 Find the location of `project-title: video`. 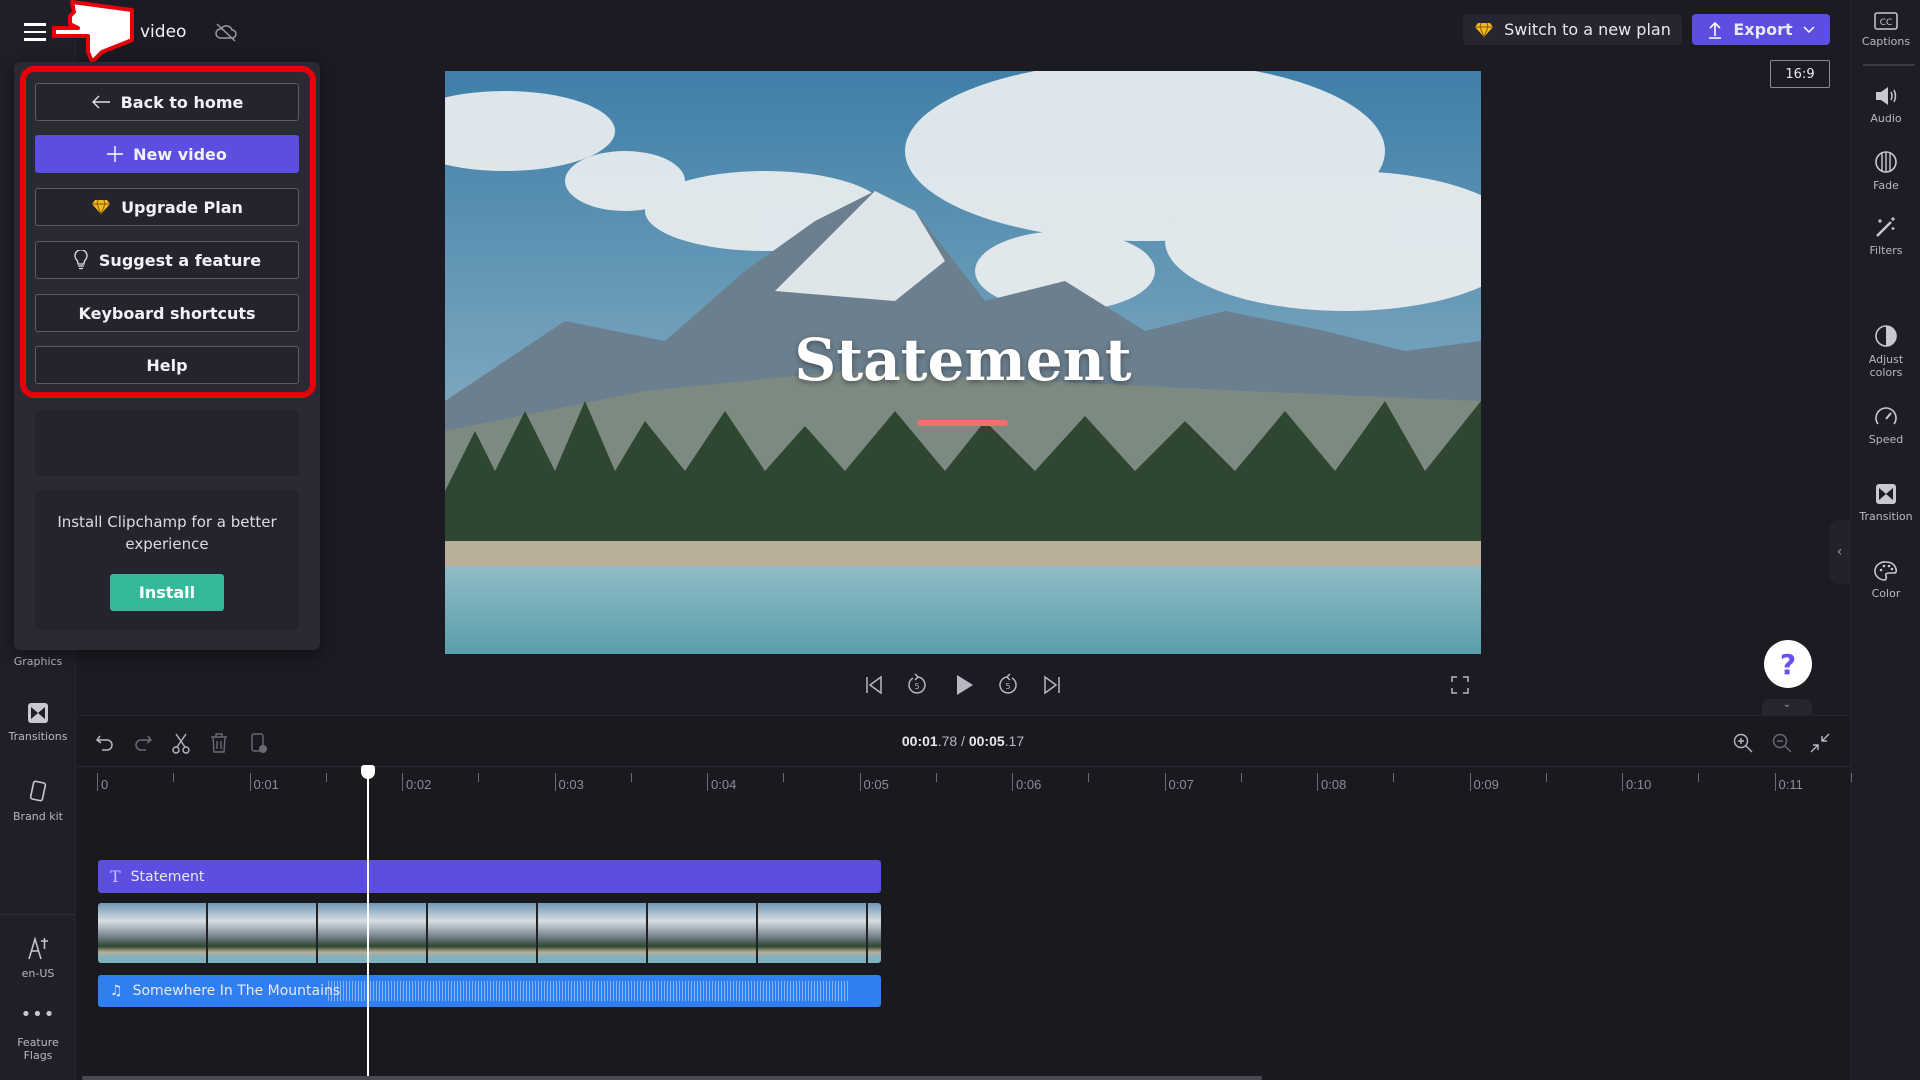

project-title: video is located at coordinates (163, 32).